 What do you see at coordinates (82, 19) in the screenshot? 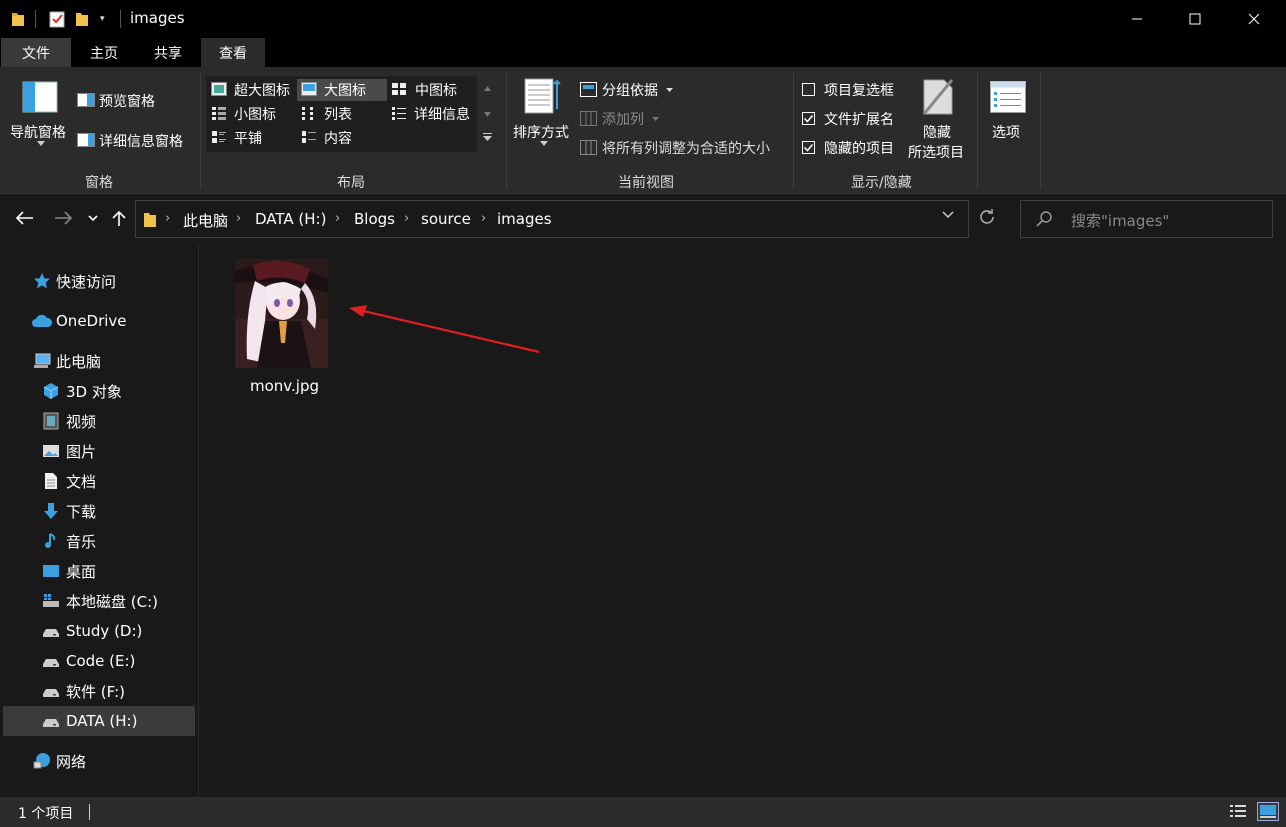
I see `new-folder-icon` at bounding box center [82, 19].